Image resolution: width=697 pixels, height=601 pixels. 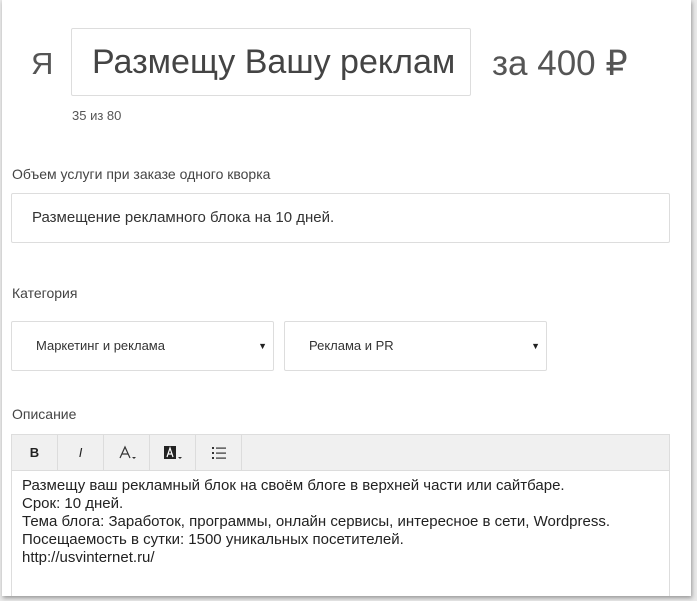 I want to click on editor-toolbar: B I, so click(x=340, y=453).